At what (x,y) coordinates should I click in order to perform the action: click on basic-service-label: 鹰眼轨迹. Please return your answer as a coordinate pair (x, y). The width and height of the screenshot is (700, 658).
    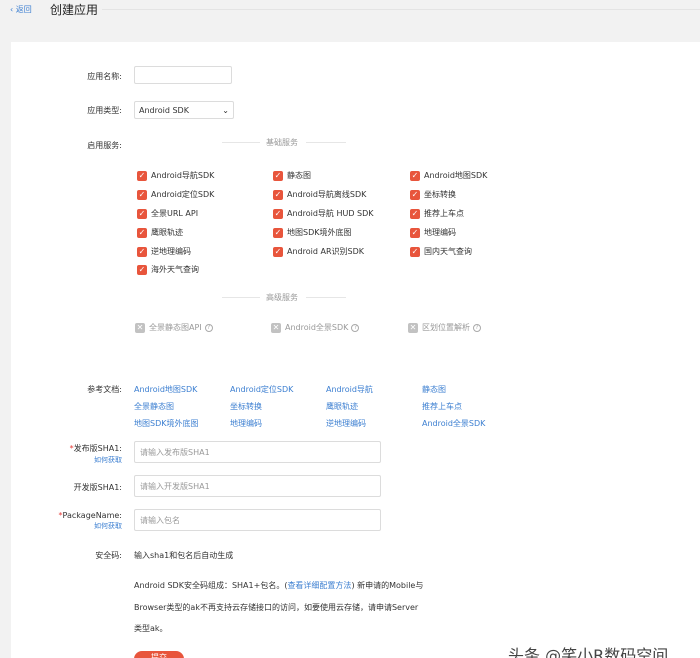
    Looking at the image, I should click on (167, 232).